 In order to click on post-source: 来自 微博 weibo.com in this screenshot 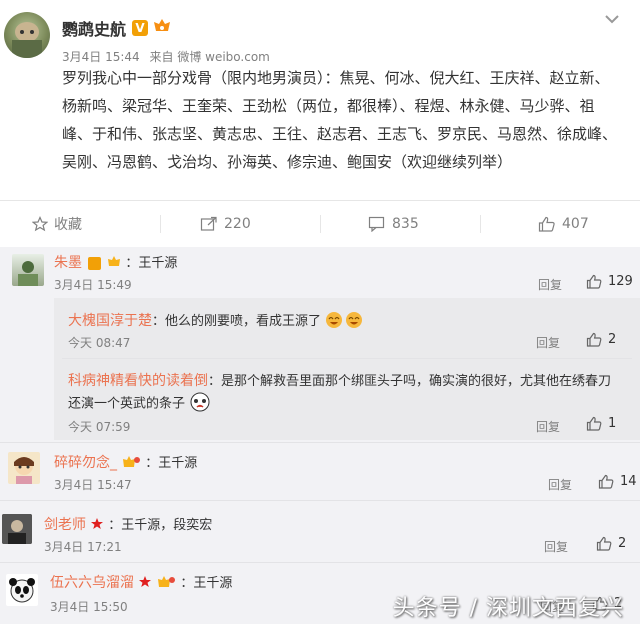, I will do `click(209, 57)`.